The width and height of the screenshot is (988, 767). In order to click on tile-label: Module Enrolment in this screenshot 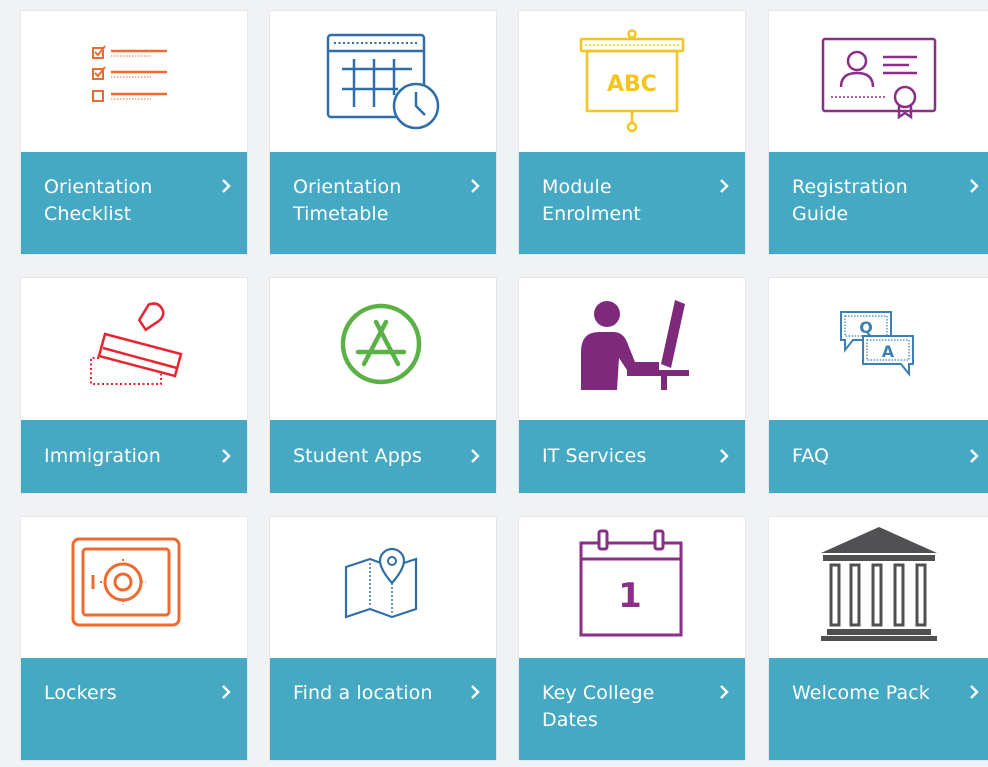, I will do `click(591, 200)`.